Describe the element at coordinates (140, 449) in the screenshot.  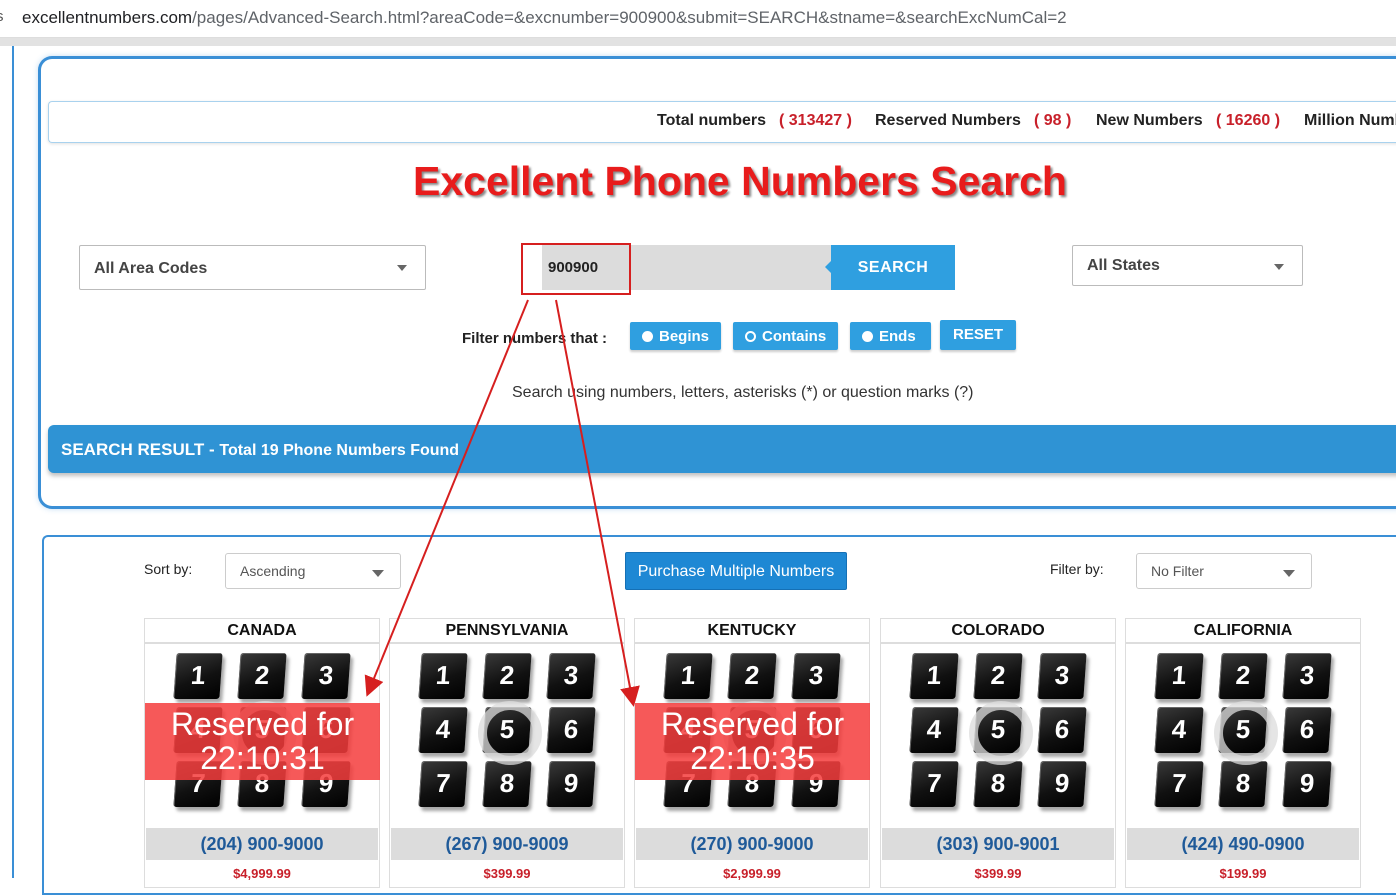
I see `result-prefix: SEARCH RESULT -` at that location.